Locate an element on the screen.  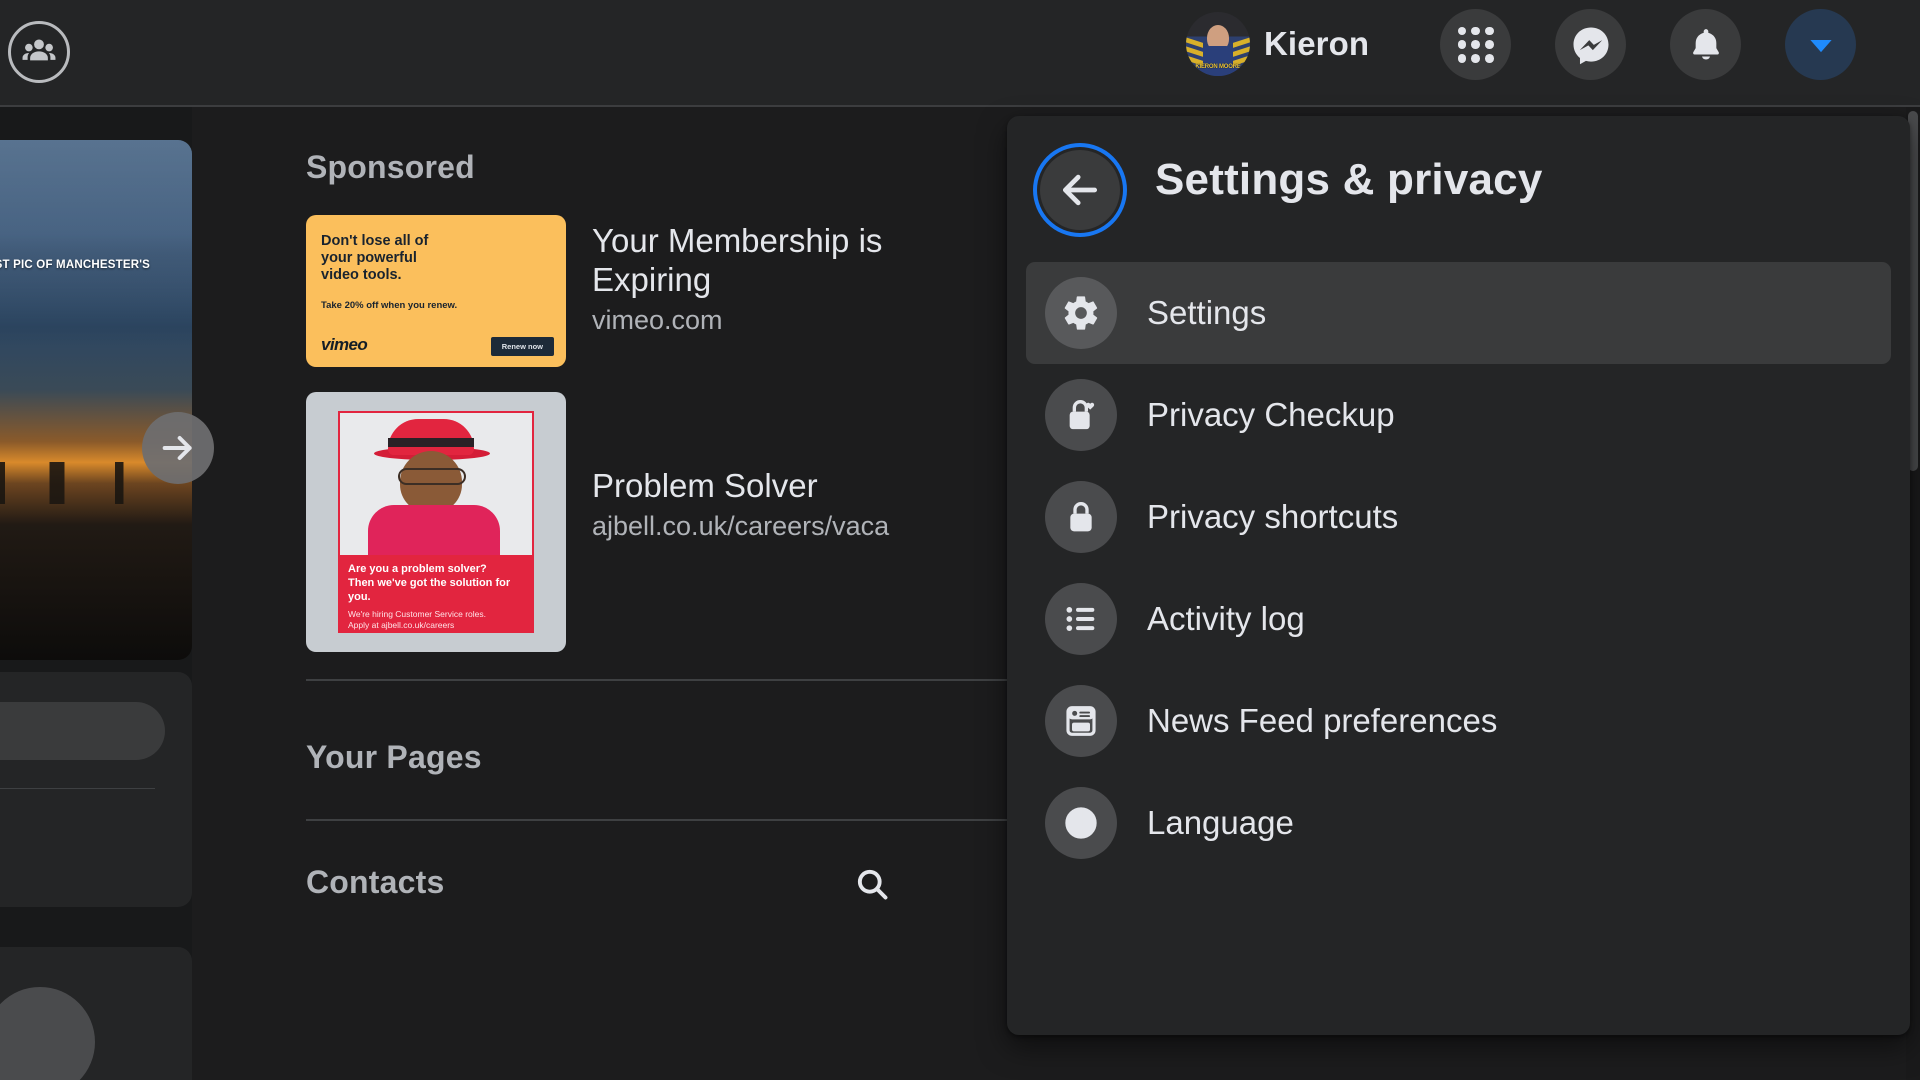
profile-chip: KIERON MOORE Kieron is located at coordinates (1277, 44).